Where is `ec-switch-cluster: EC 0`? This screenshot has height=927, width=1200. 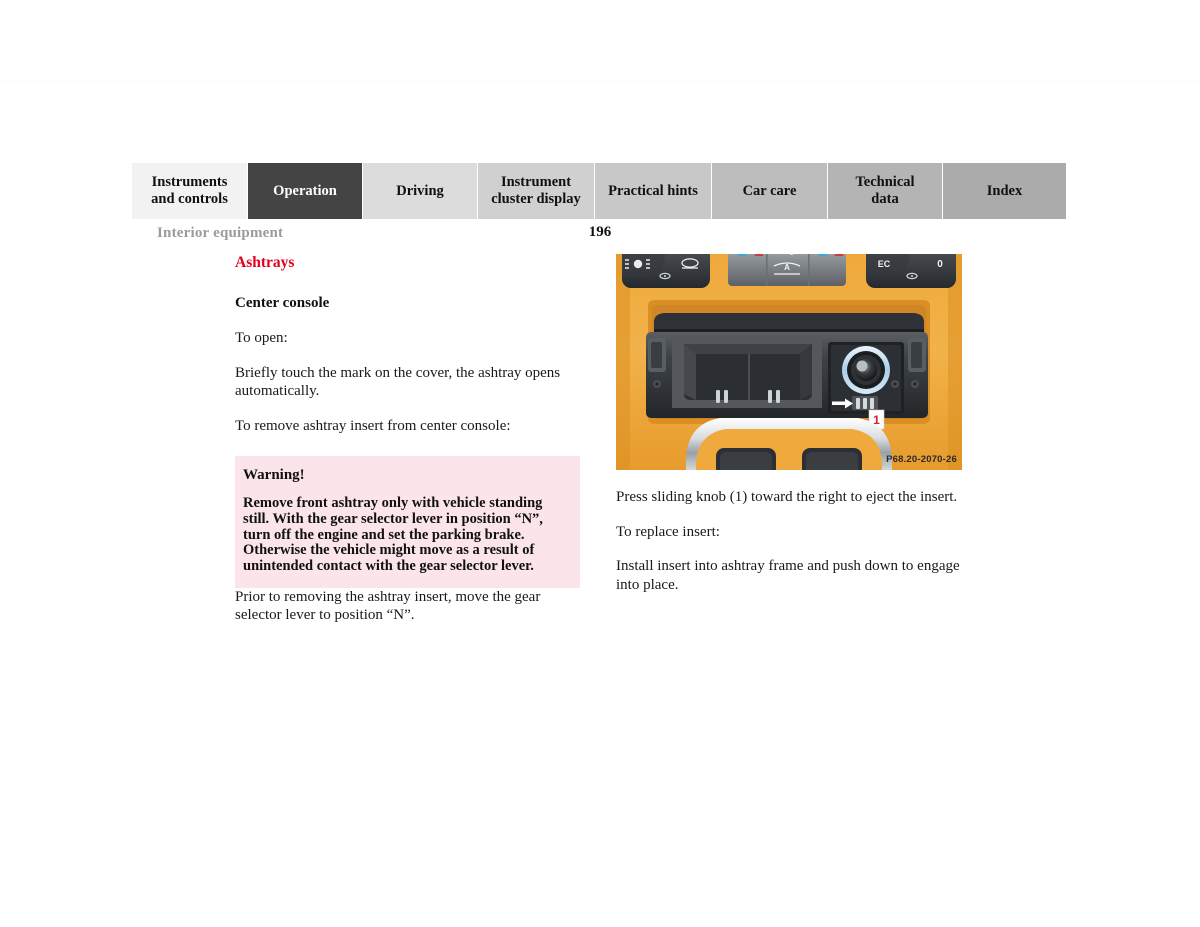 ec-switch-cluster: EC 0 is located at coordinates (911, 271).